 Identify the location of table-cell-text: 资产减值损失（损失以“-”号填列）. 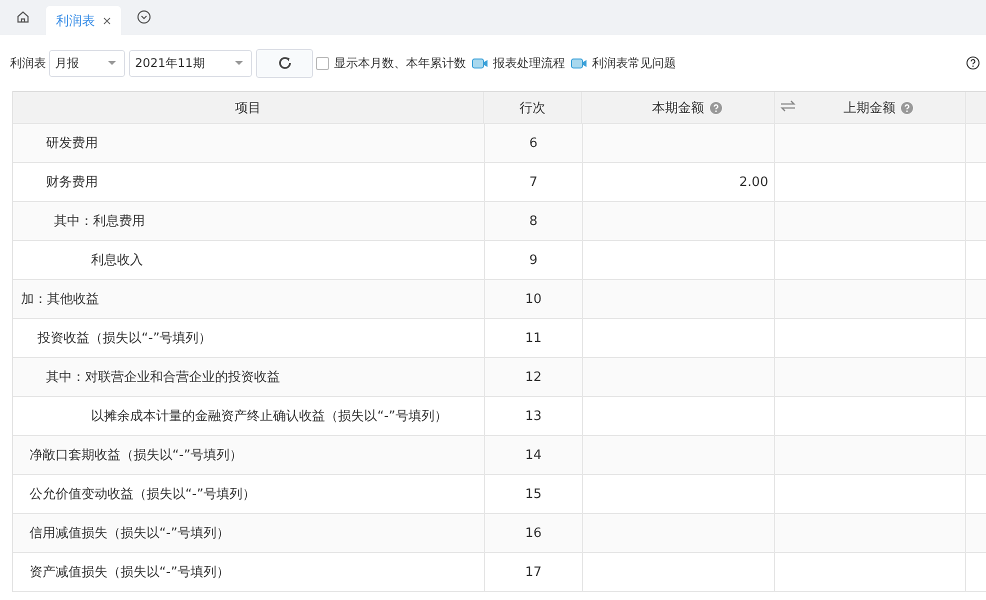
(129, 572).